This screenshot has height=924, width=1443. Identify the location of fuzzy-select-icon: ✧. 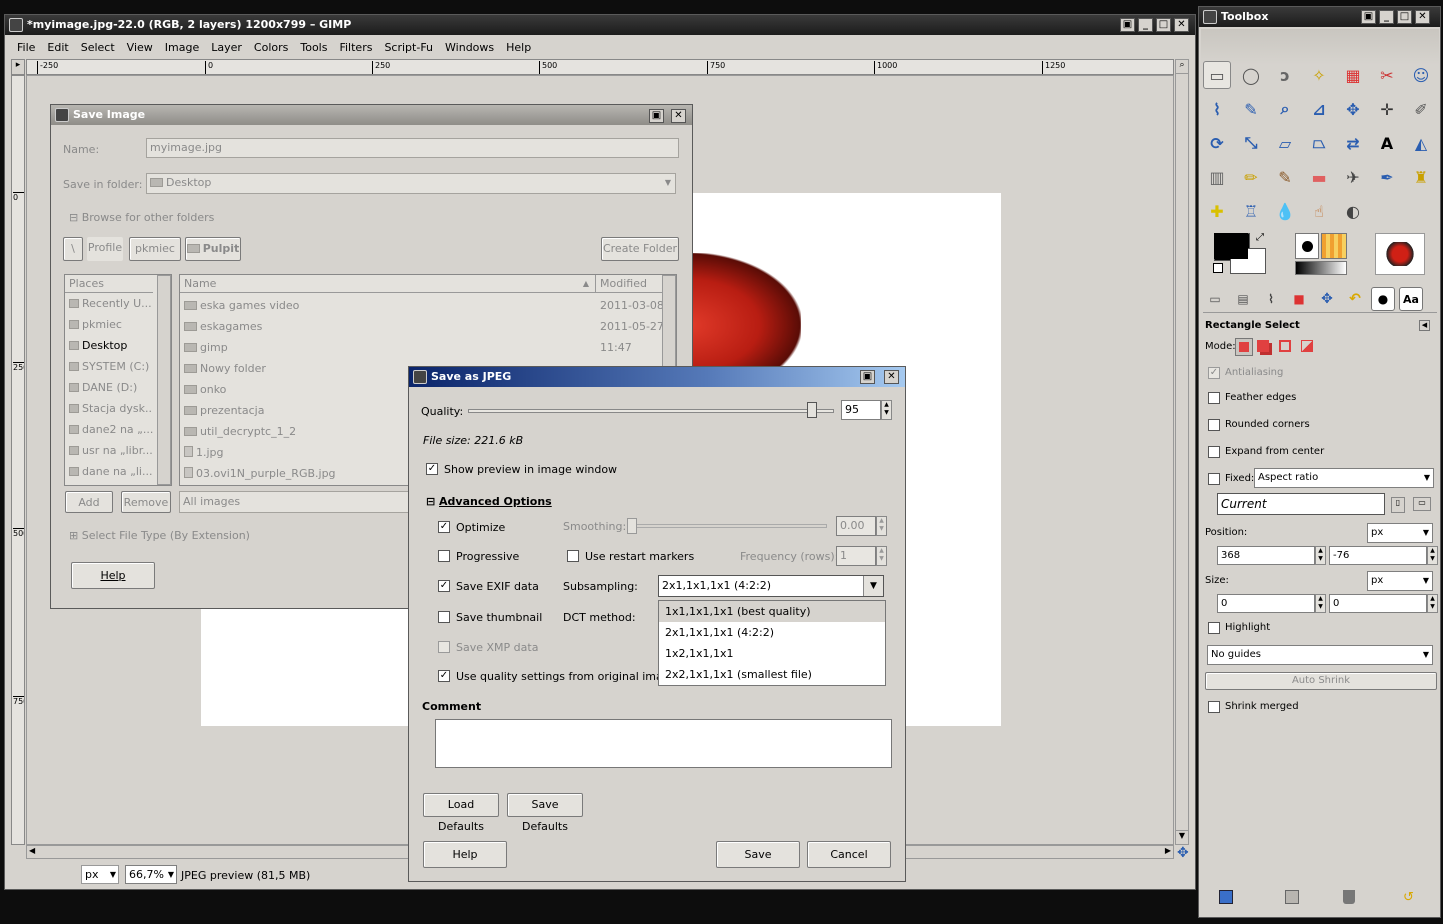
(1319, 75).